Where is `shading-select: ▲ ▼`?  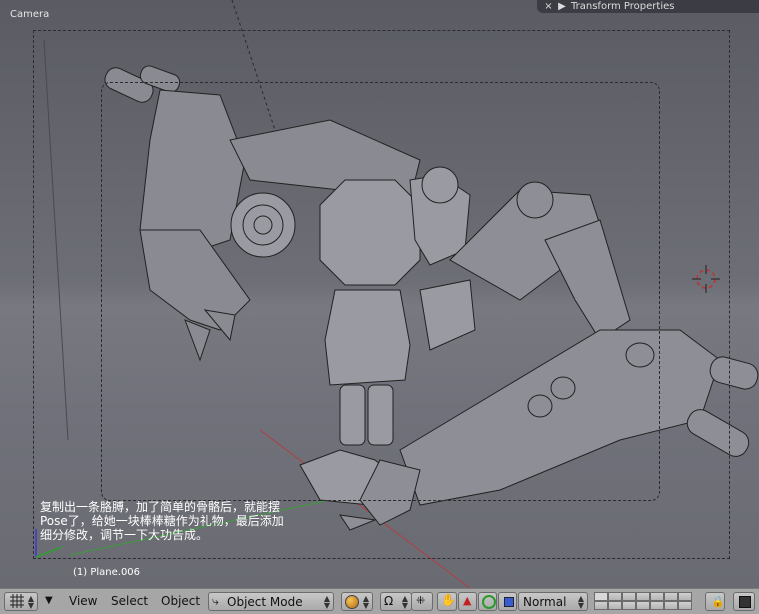 shading-select: ▲ ▼ is located at coordinates (357, 601).